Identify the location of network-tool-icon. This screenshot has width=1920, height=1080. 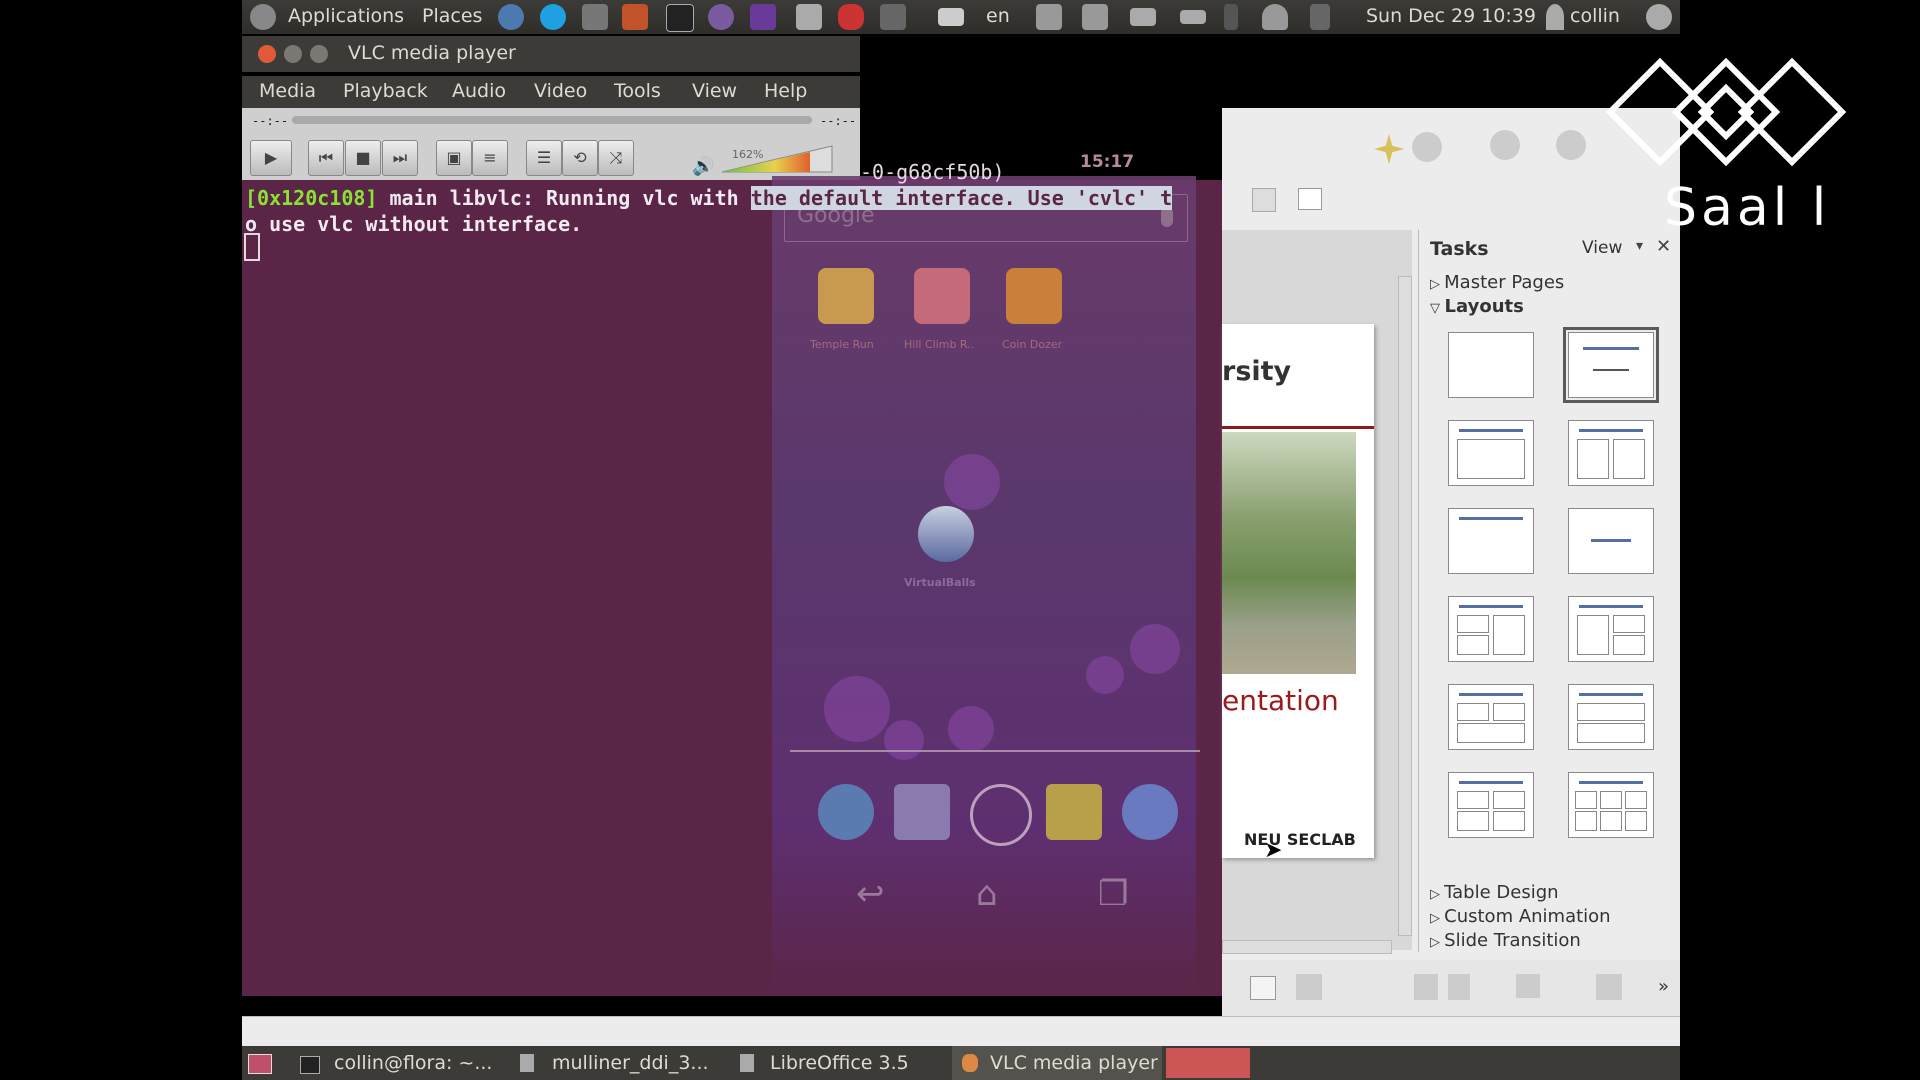
(595, 17).